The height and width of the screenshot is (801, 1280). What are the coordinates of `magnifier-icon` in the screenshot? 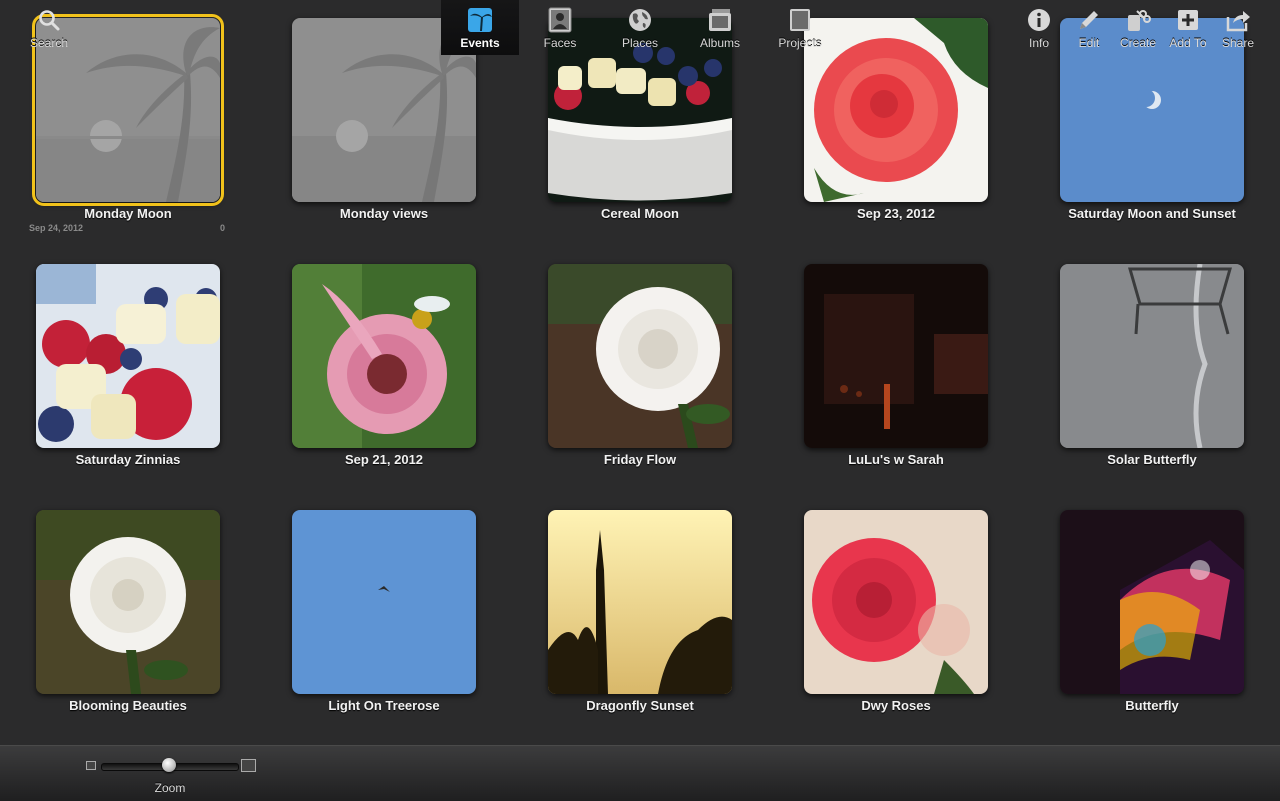 It's located at (49, 20).